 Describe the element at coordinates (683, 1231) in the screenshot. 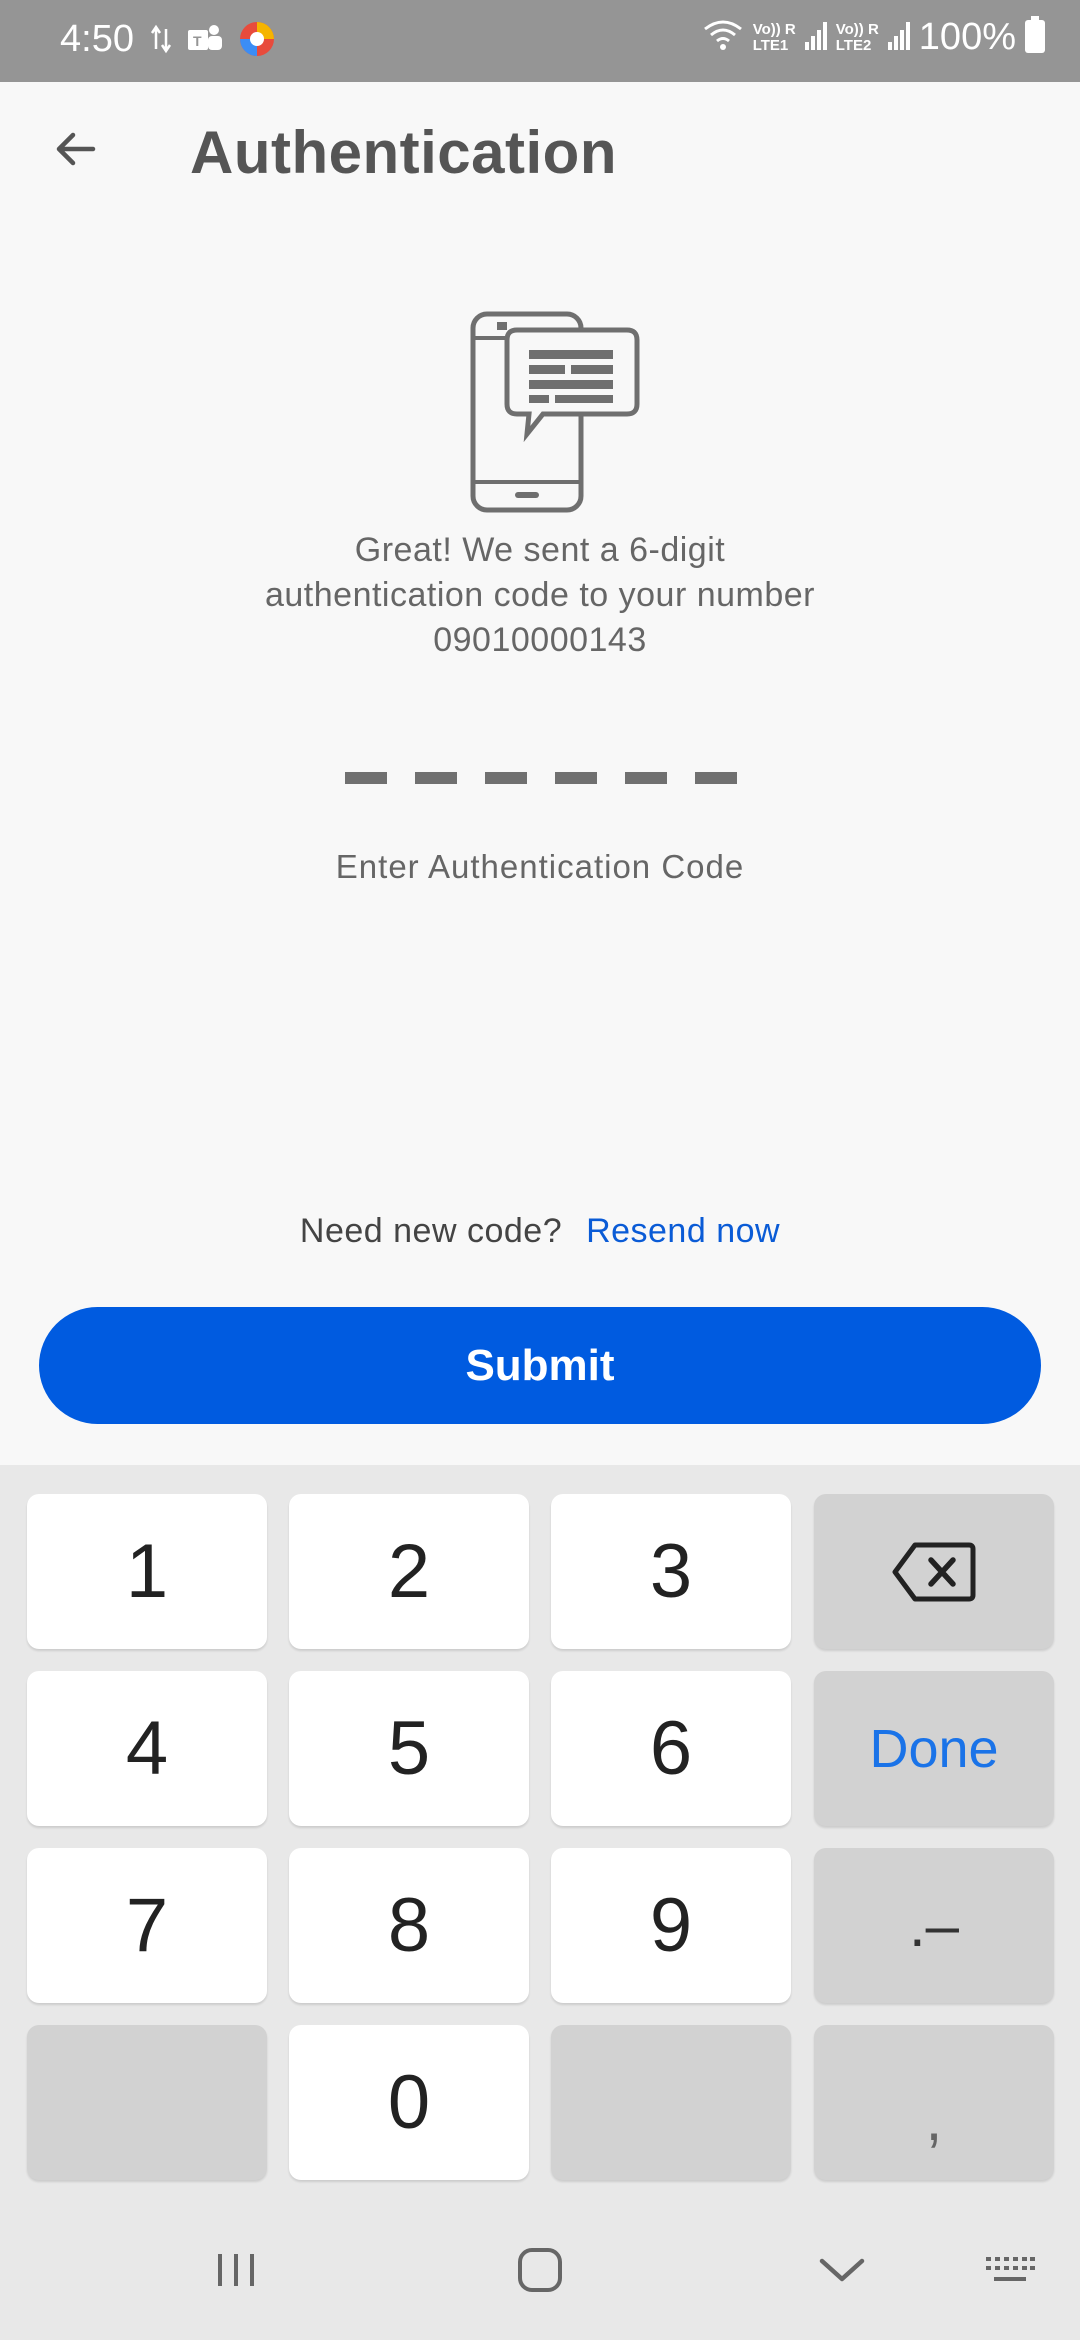

I see `resend-link: Resend now` at that location.